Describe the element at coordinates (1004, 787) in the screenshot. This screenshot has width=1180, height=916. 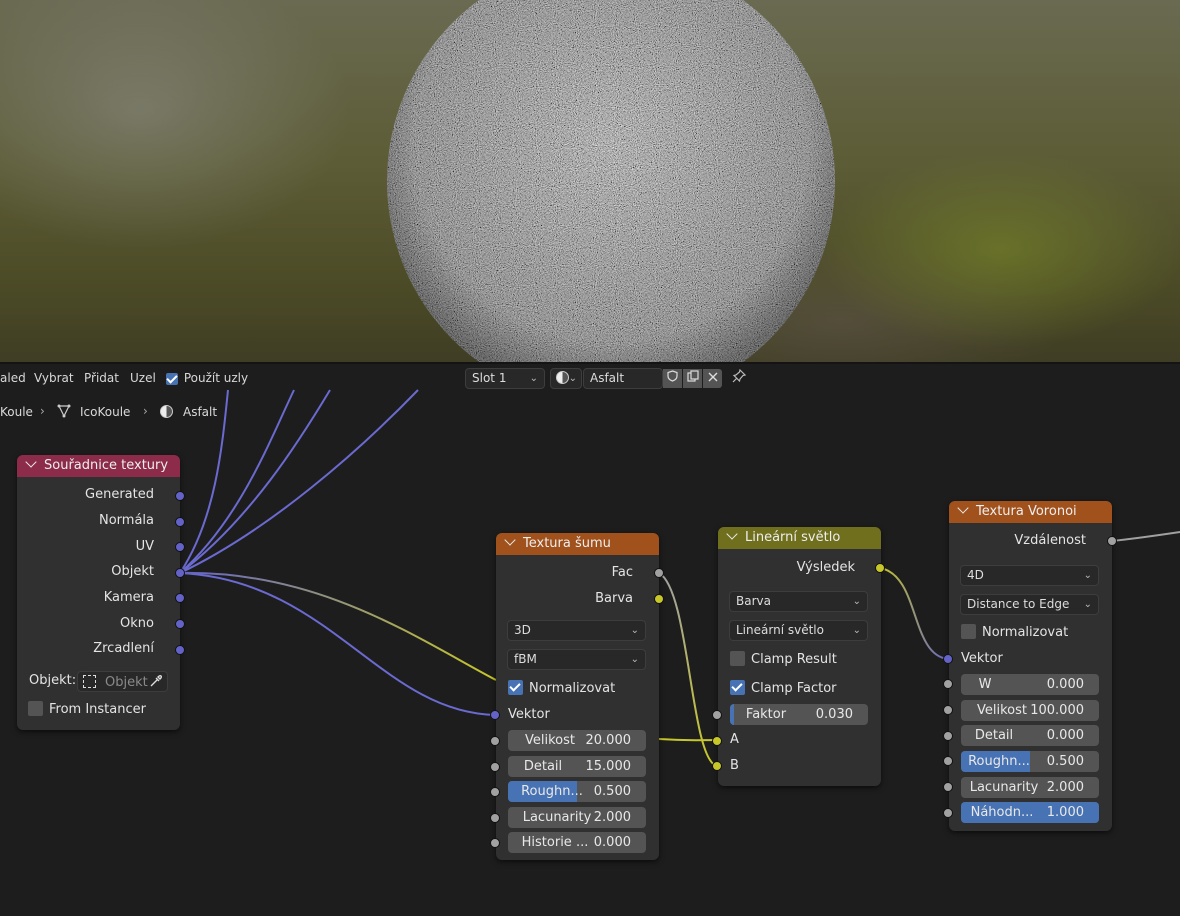
I see `field-label: Lacunarity` at that location.